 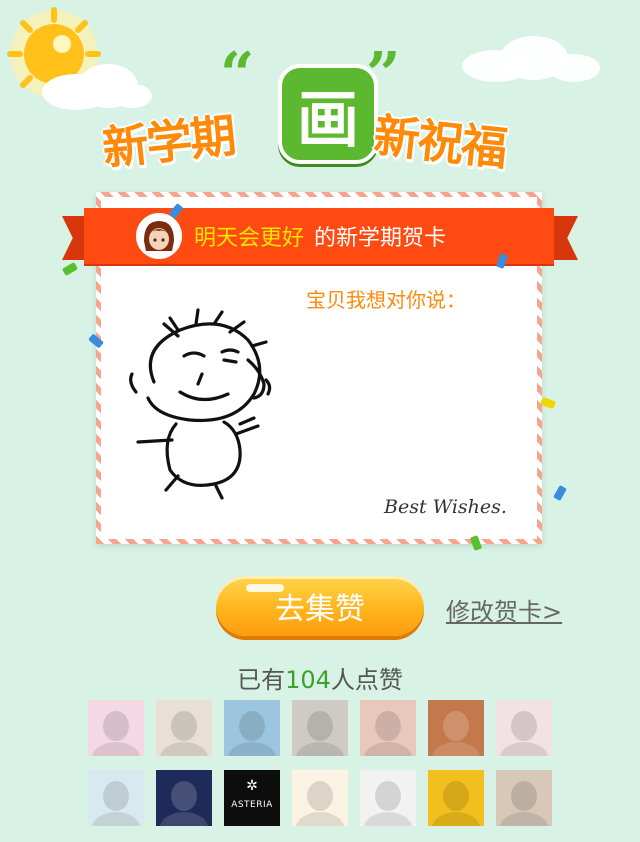 I want to click on star-icon: ✲, so click(x=252, y=786).